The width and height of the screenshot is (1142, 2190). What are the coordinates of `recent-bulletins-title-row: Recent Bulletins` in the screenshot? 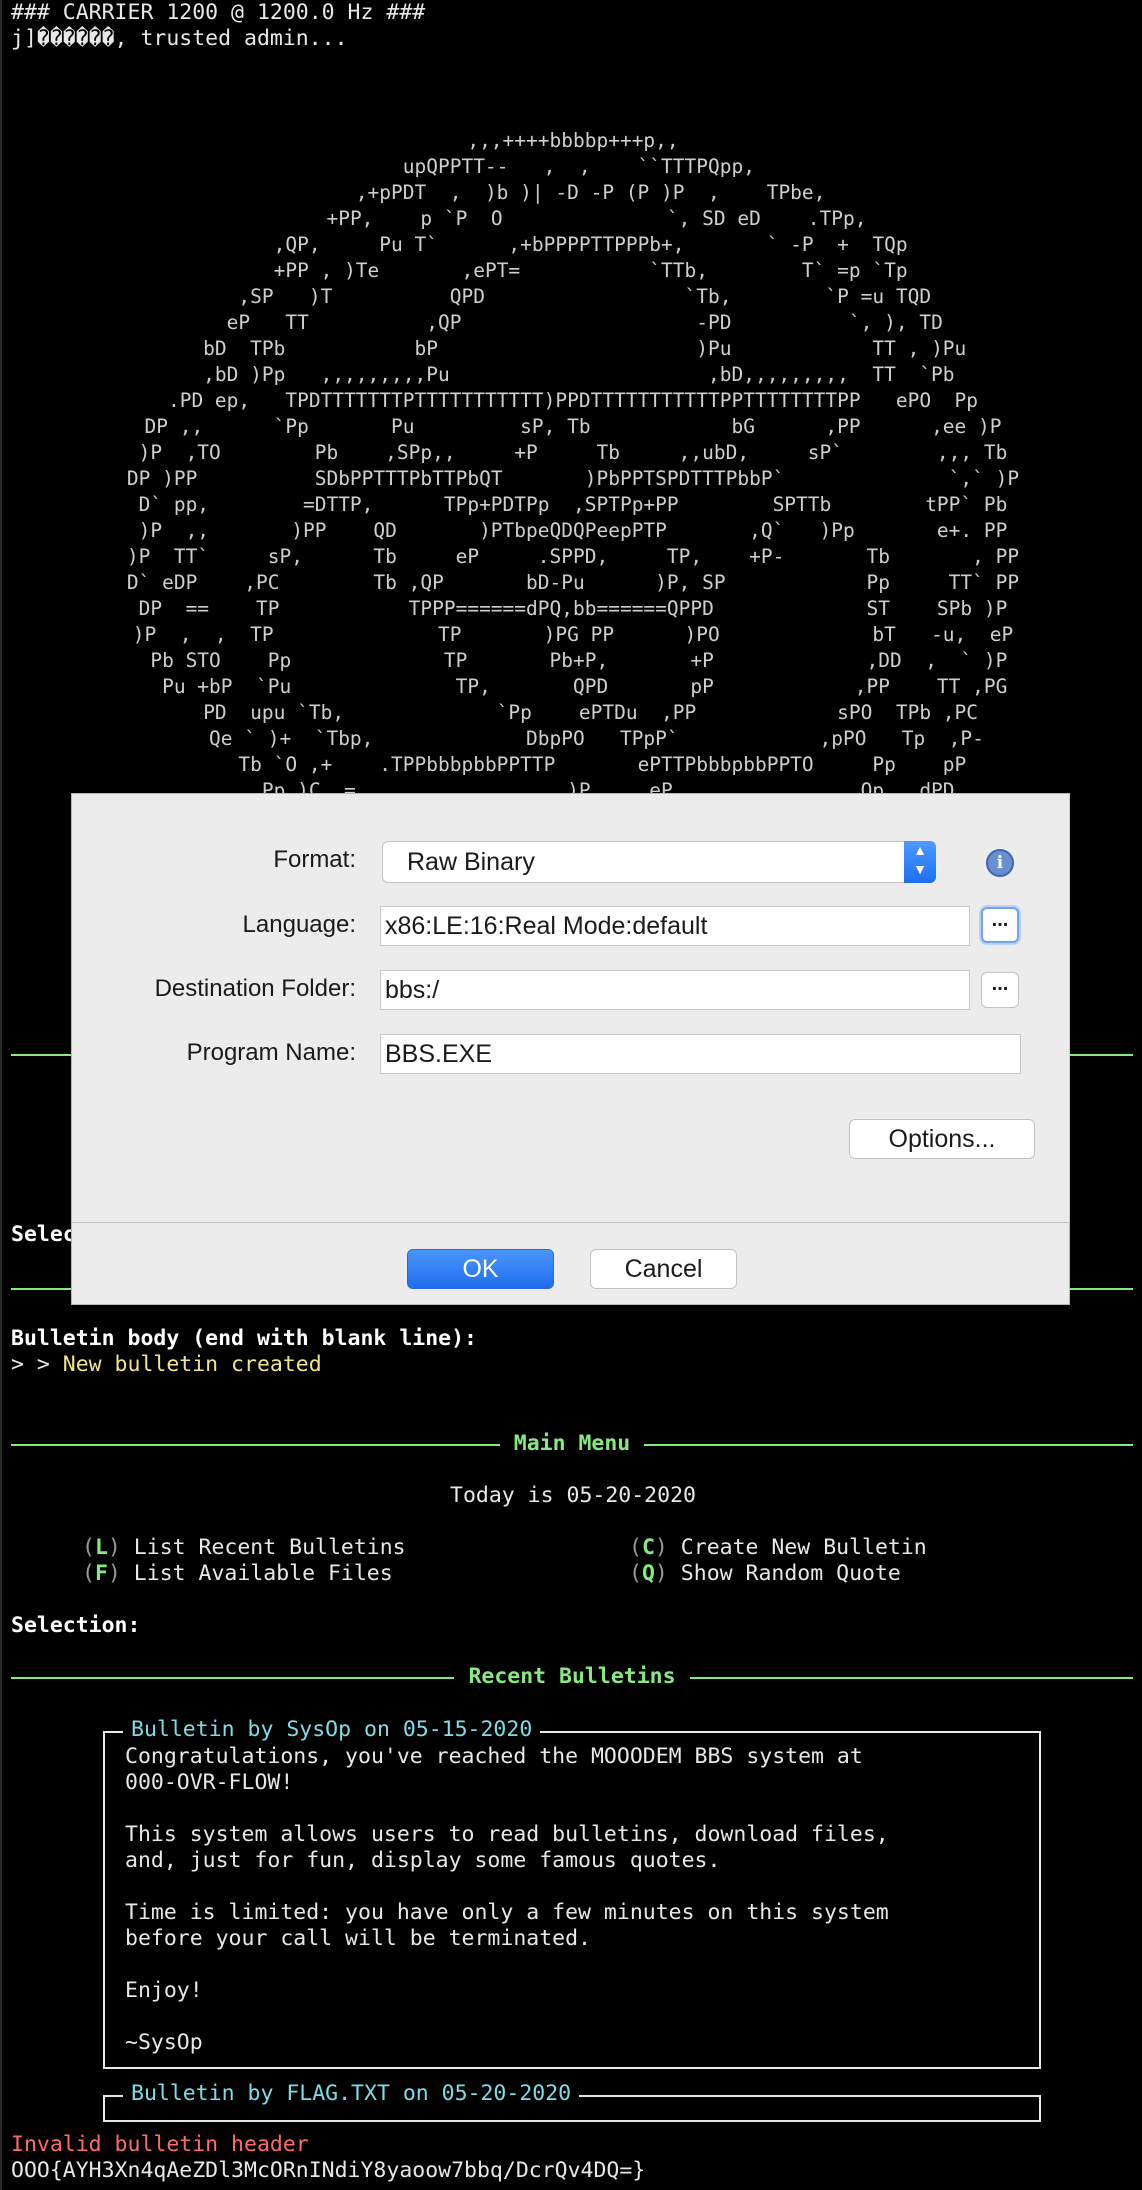 It's located at (572, 1677).